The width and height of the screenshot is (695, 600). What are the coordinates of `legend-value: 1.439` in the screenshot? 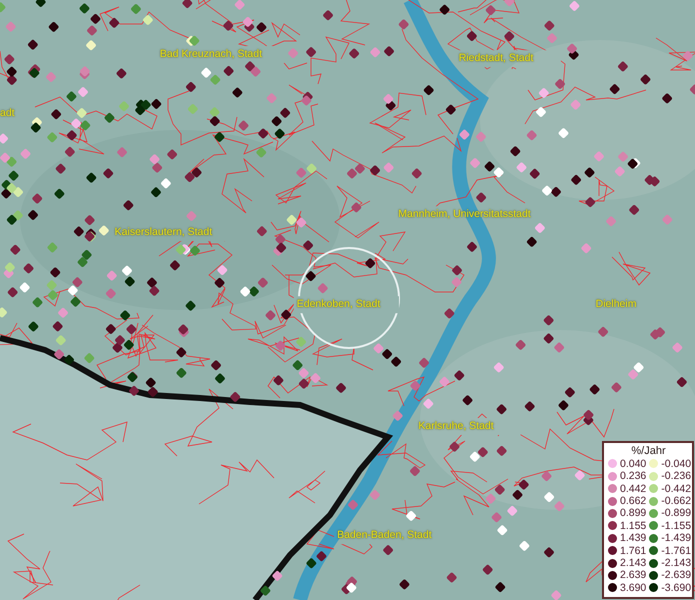 It's located at (633, 538).